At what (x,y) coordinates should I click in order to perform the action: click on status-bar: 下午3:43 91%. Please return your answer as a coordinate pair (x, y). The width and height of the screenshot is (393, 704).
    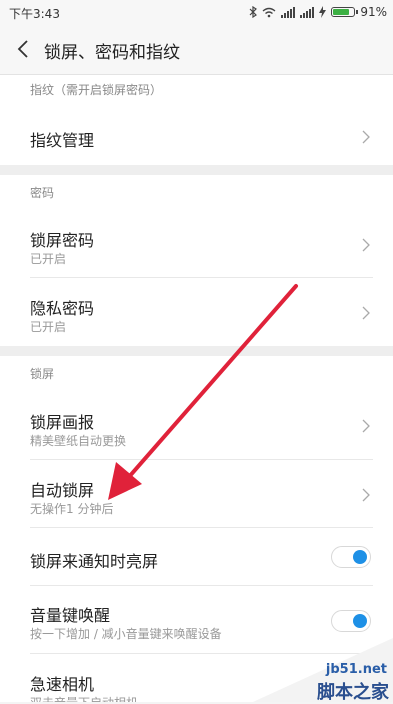
    Looking at the image, I should click on (196, 12).